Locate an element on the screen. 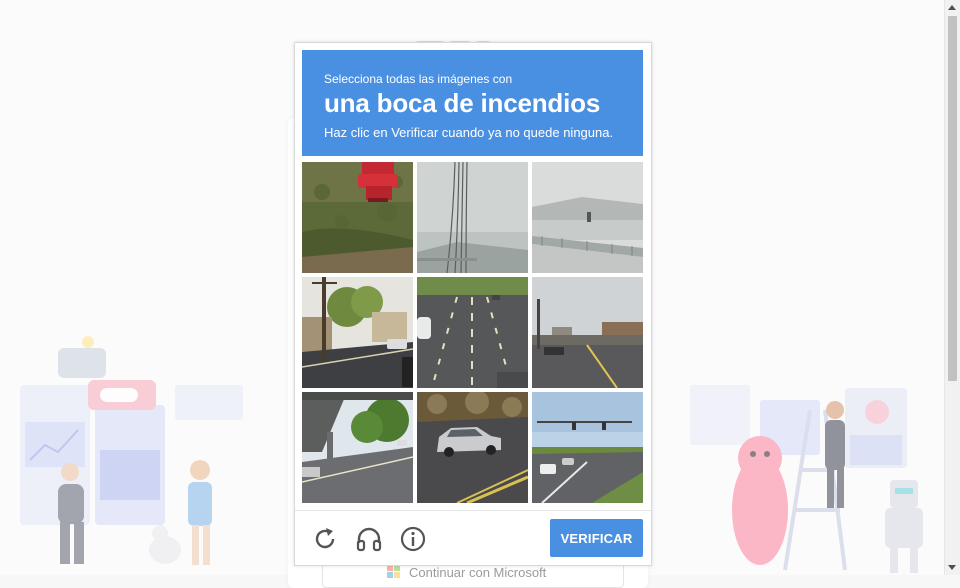  microsoft-logo-icon is located at coordinates (394, 572).